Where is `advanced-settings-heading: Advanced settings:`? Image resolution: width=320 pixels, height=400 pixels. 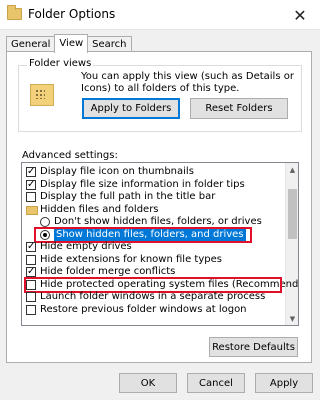 advanced-settings-heading: Advanced settings: is located at coordinates (70, 155).